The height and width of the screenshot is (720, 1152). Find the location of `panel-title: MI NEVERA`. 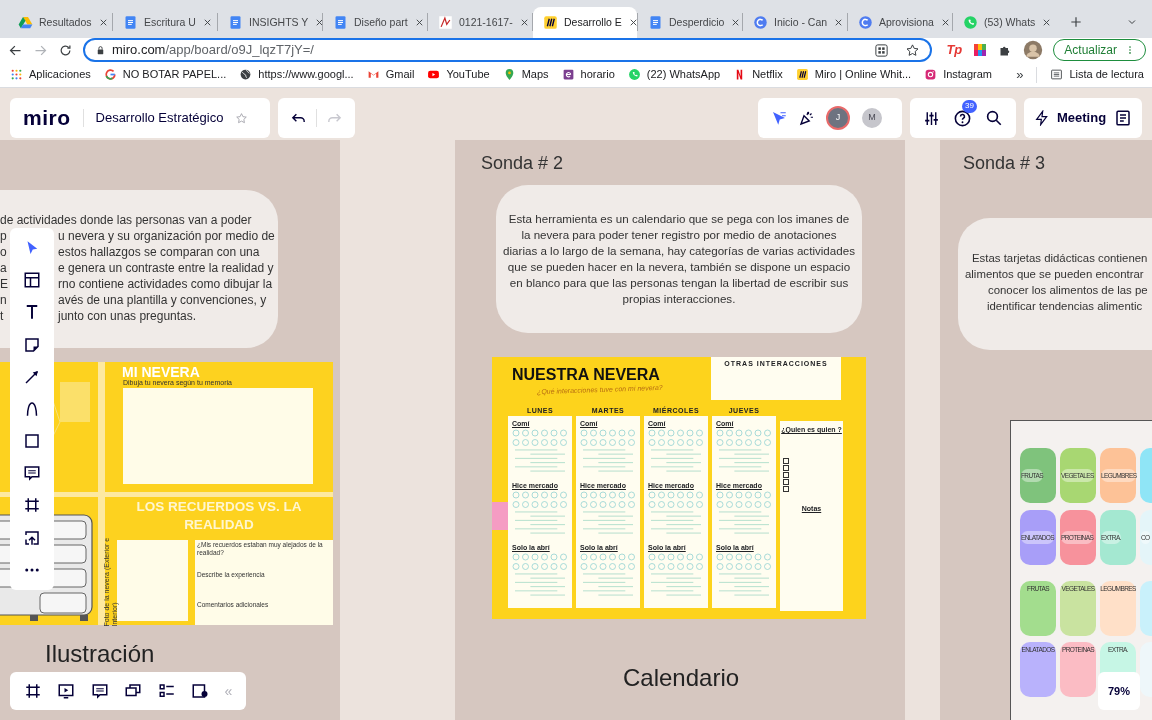

panel-title: MI NEVERA is located at coordinates (161, 372).